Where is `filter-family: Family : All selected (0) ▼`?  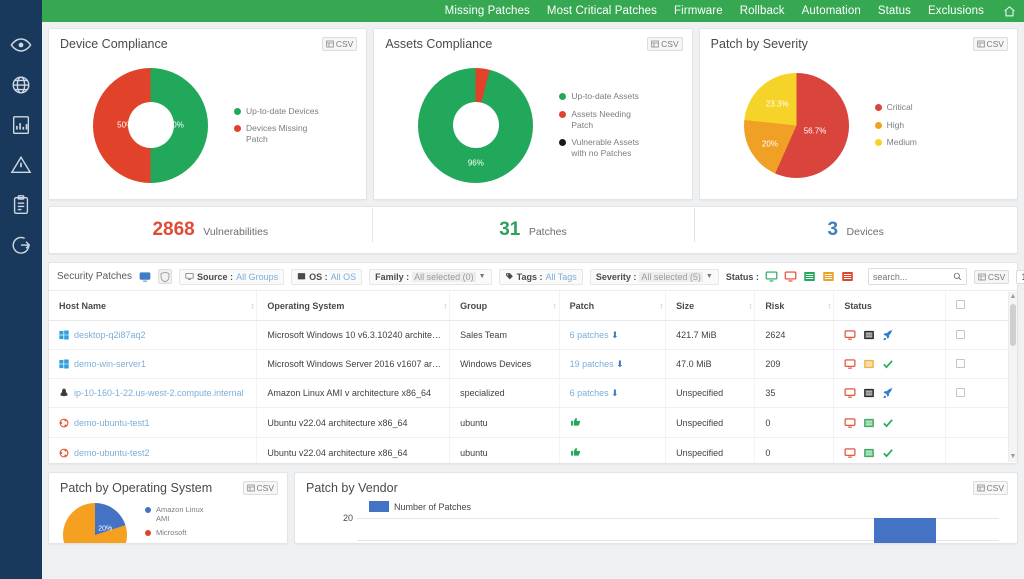 filter-family: Family : All selected (0) ▼ is located at coordinates (430, 276).